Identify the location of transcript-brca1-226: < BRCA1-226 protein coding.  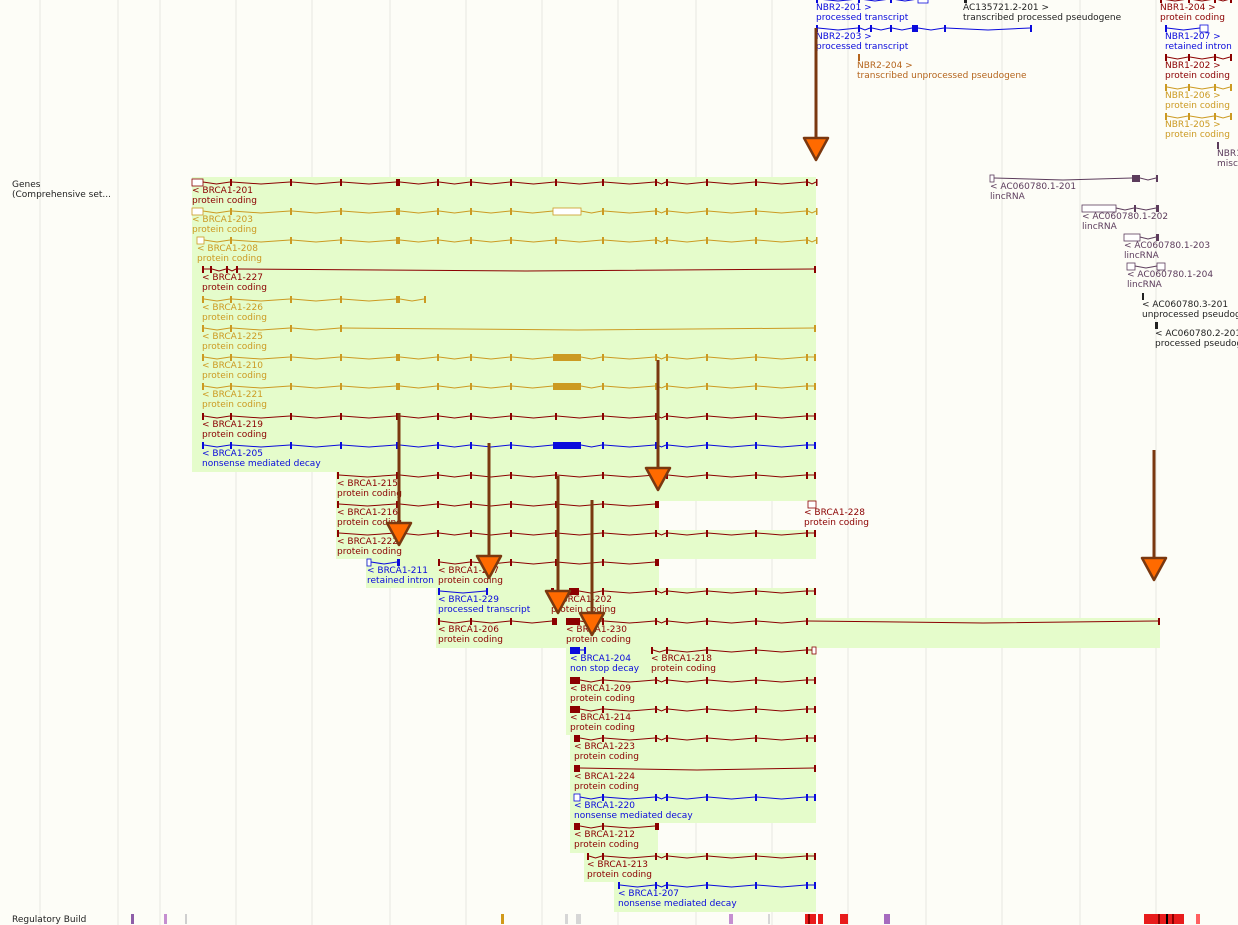
(315, 310).